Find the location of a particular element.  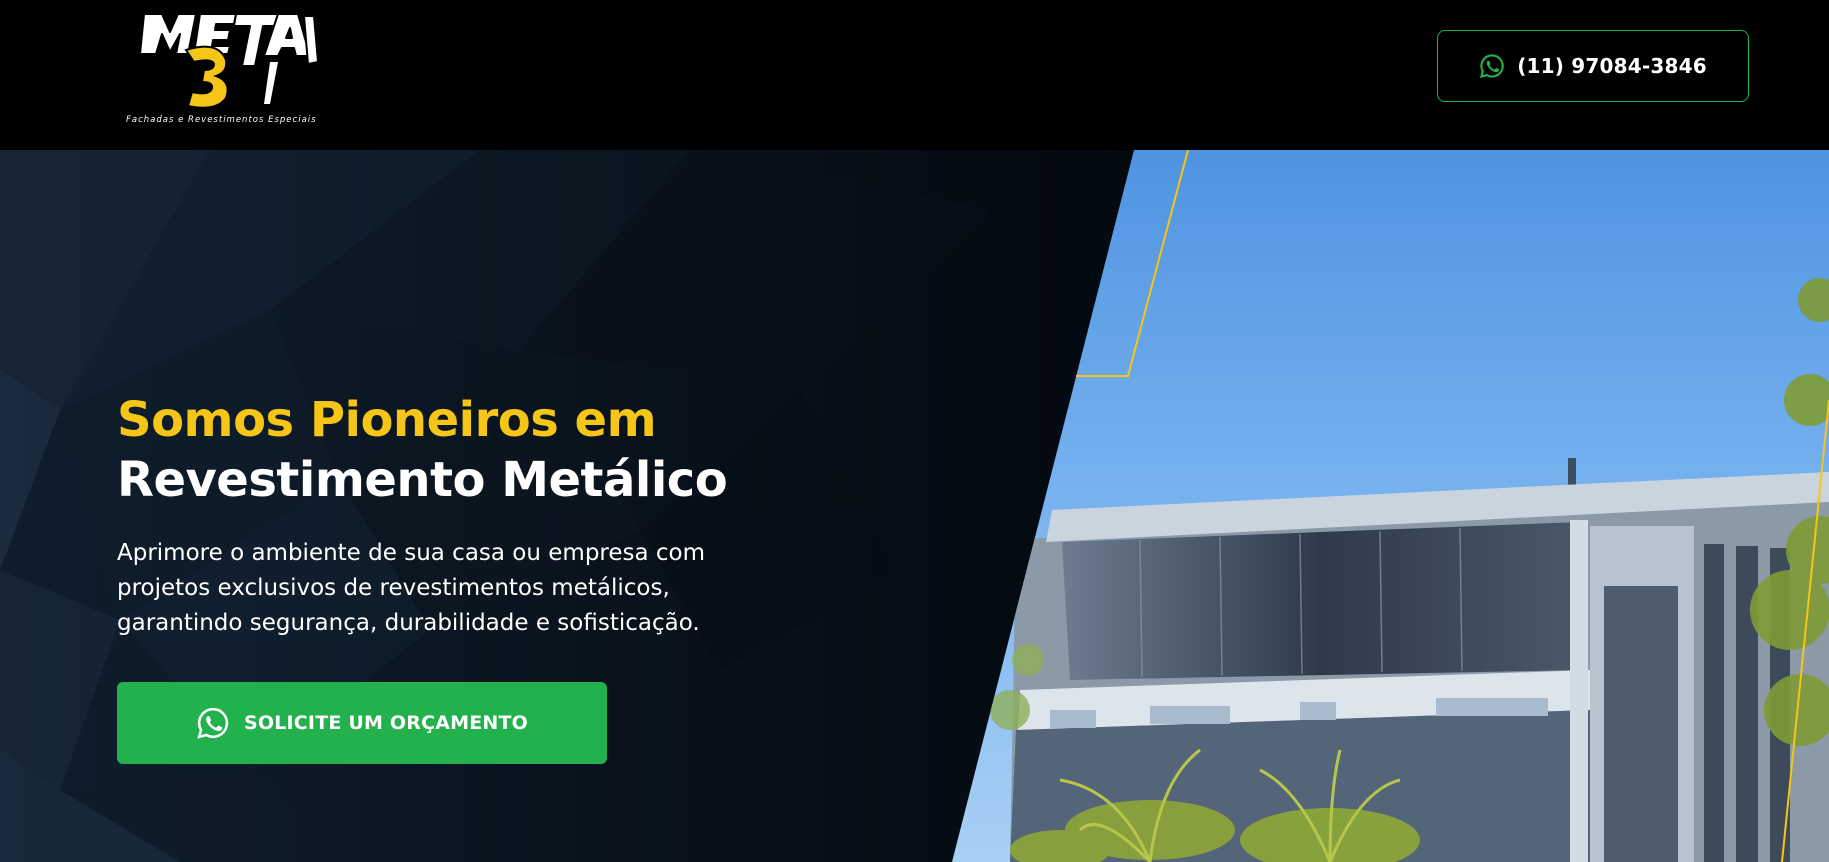

hero-title-line-1: Somos Pioneiros em is located at coordinates (387, 420).